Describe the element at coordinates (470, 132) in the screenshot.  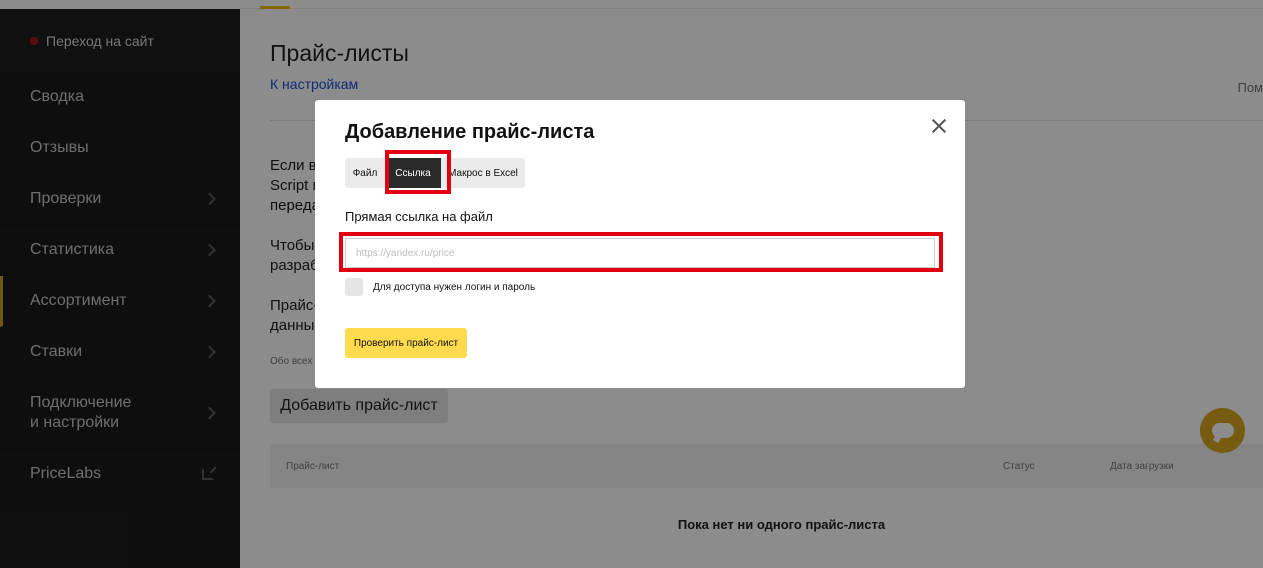
I see `modal-title: Добавление прайс-листа` at that location.